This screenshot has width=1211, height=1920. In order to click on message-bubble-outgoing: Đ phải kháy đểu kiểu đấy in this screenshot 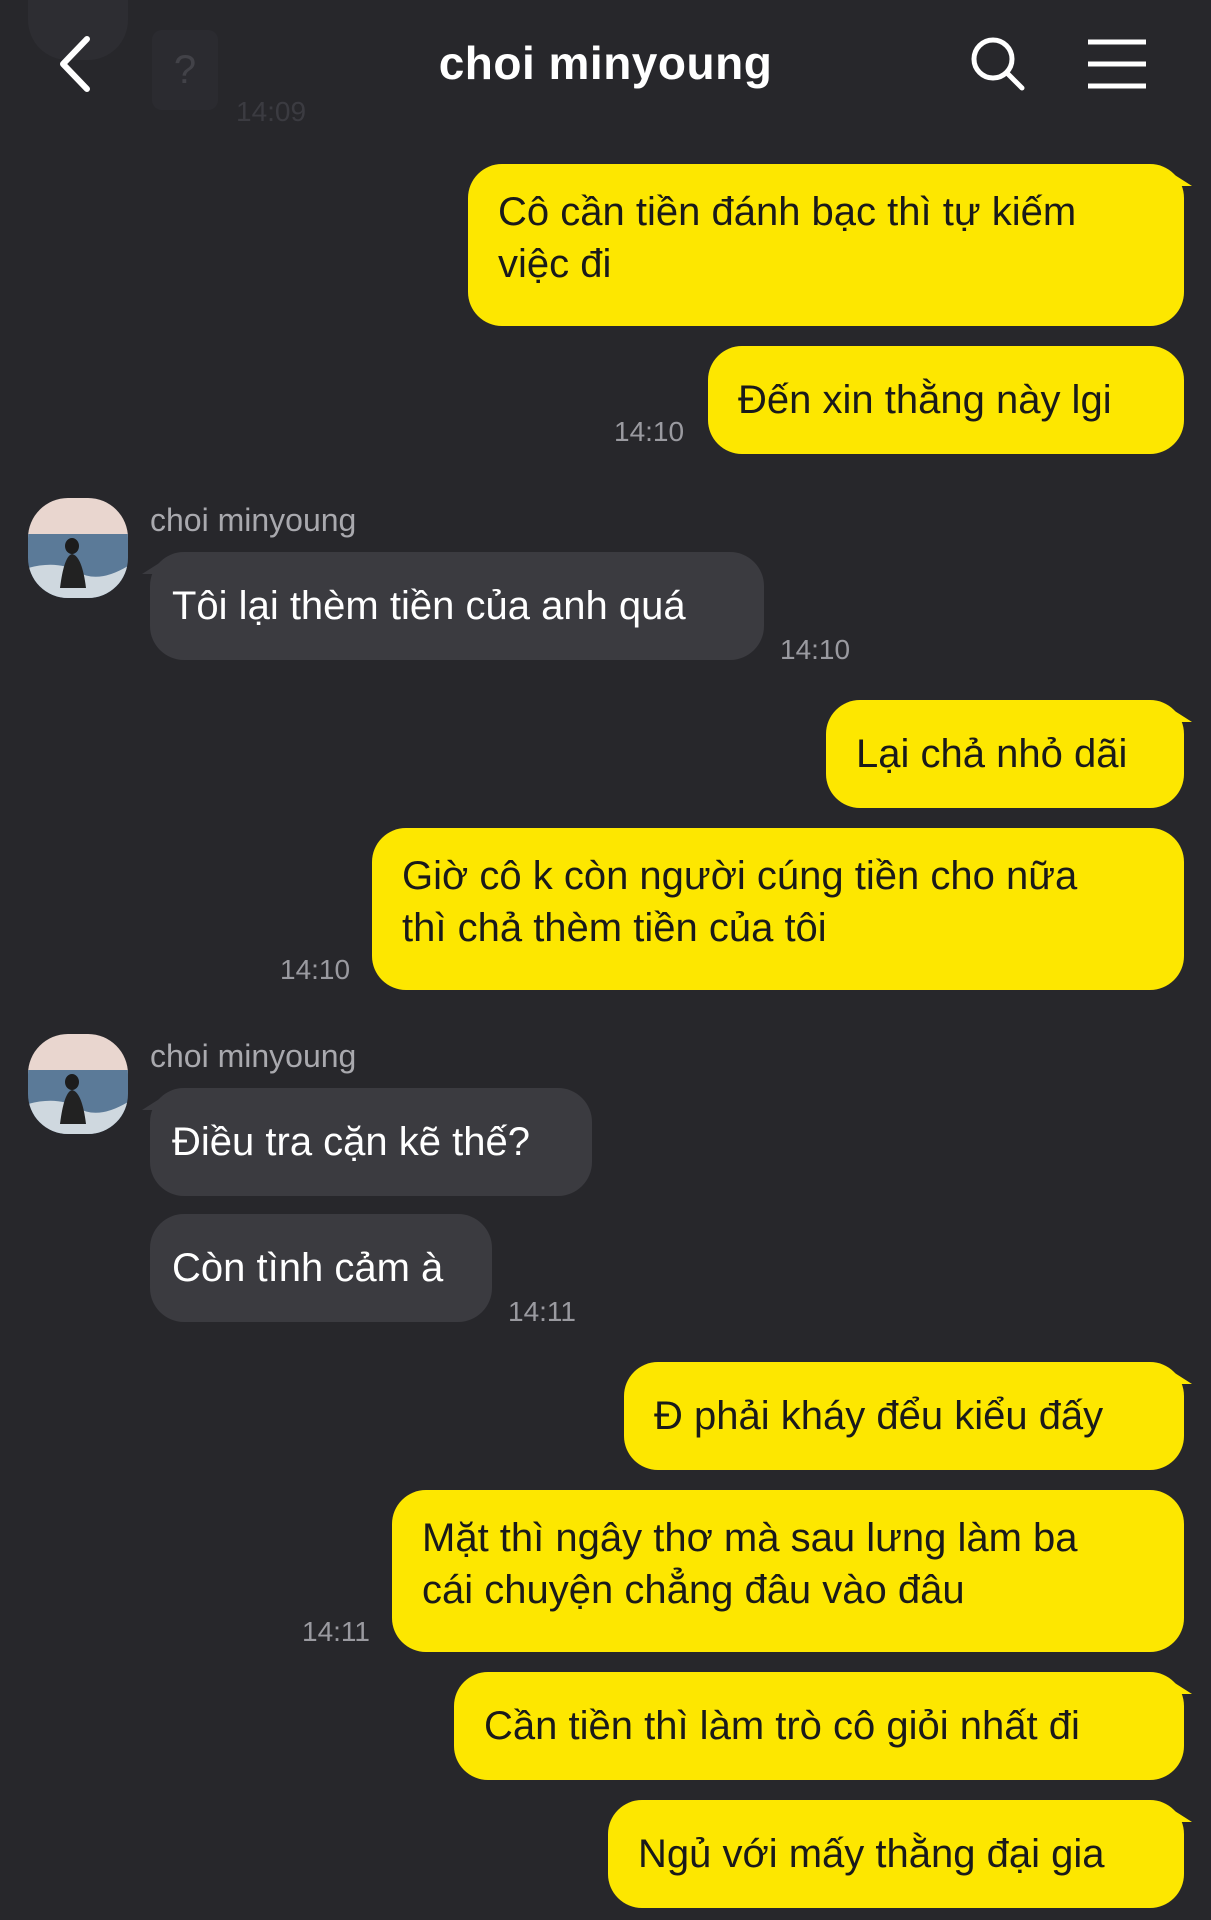, I will do `click(908, 1416)`.